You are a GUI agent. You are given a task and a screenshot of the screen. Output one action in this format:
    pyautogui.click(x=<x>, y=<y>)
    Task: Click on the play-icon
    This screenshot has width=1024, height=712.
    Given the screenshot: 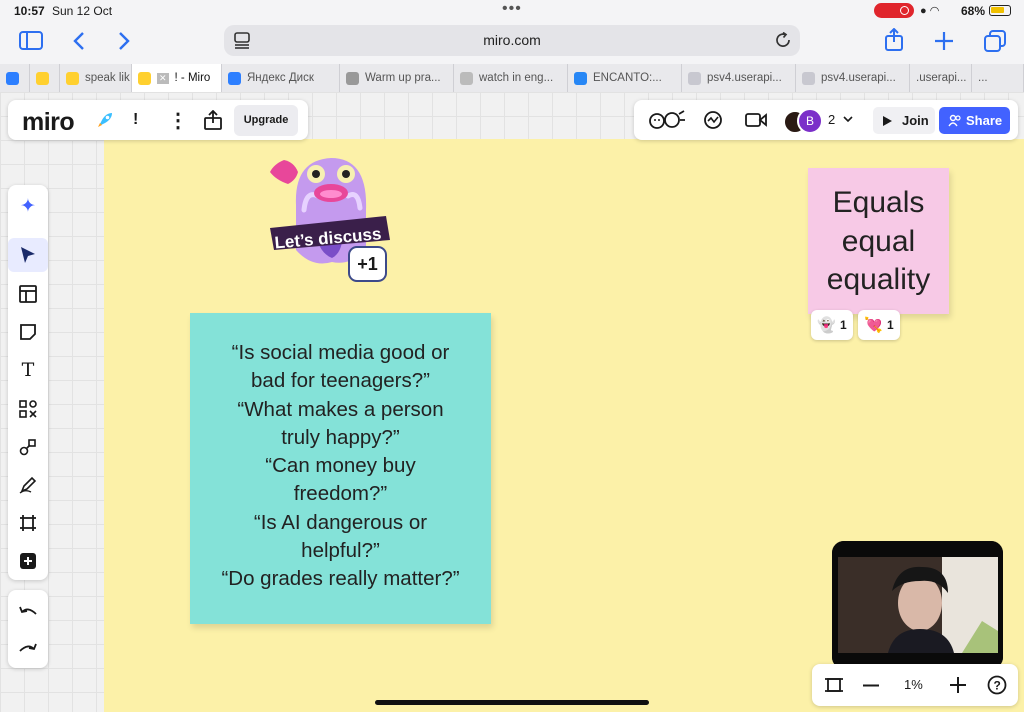 What is the action you would take?
    pyautogui.click(x=887, y=121)
    